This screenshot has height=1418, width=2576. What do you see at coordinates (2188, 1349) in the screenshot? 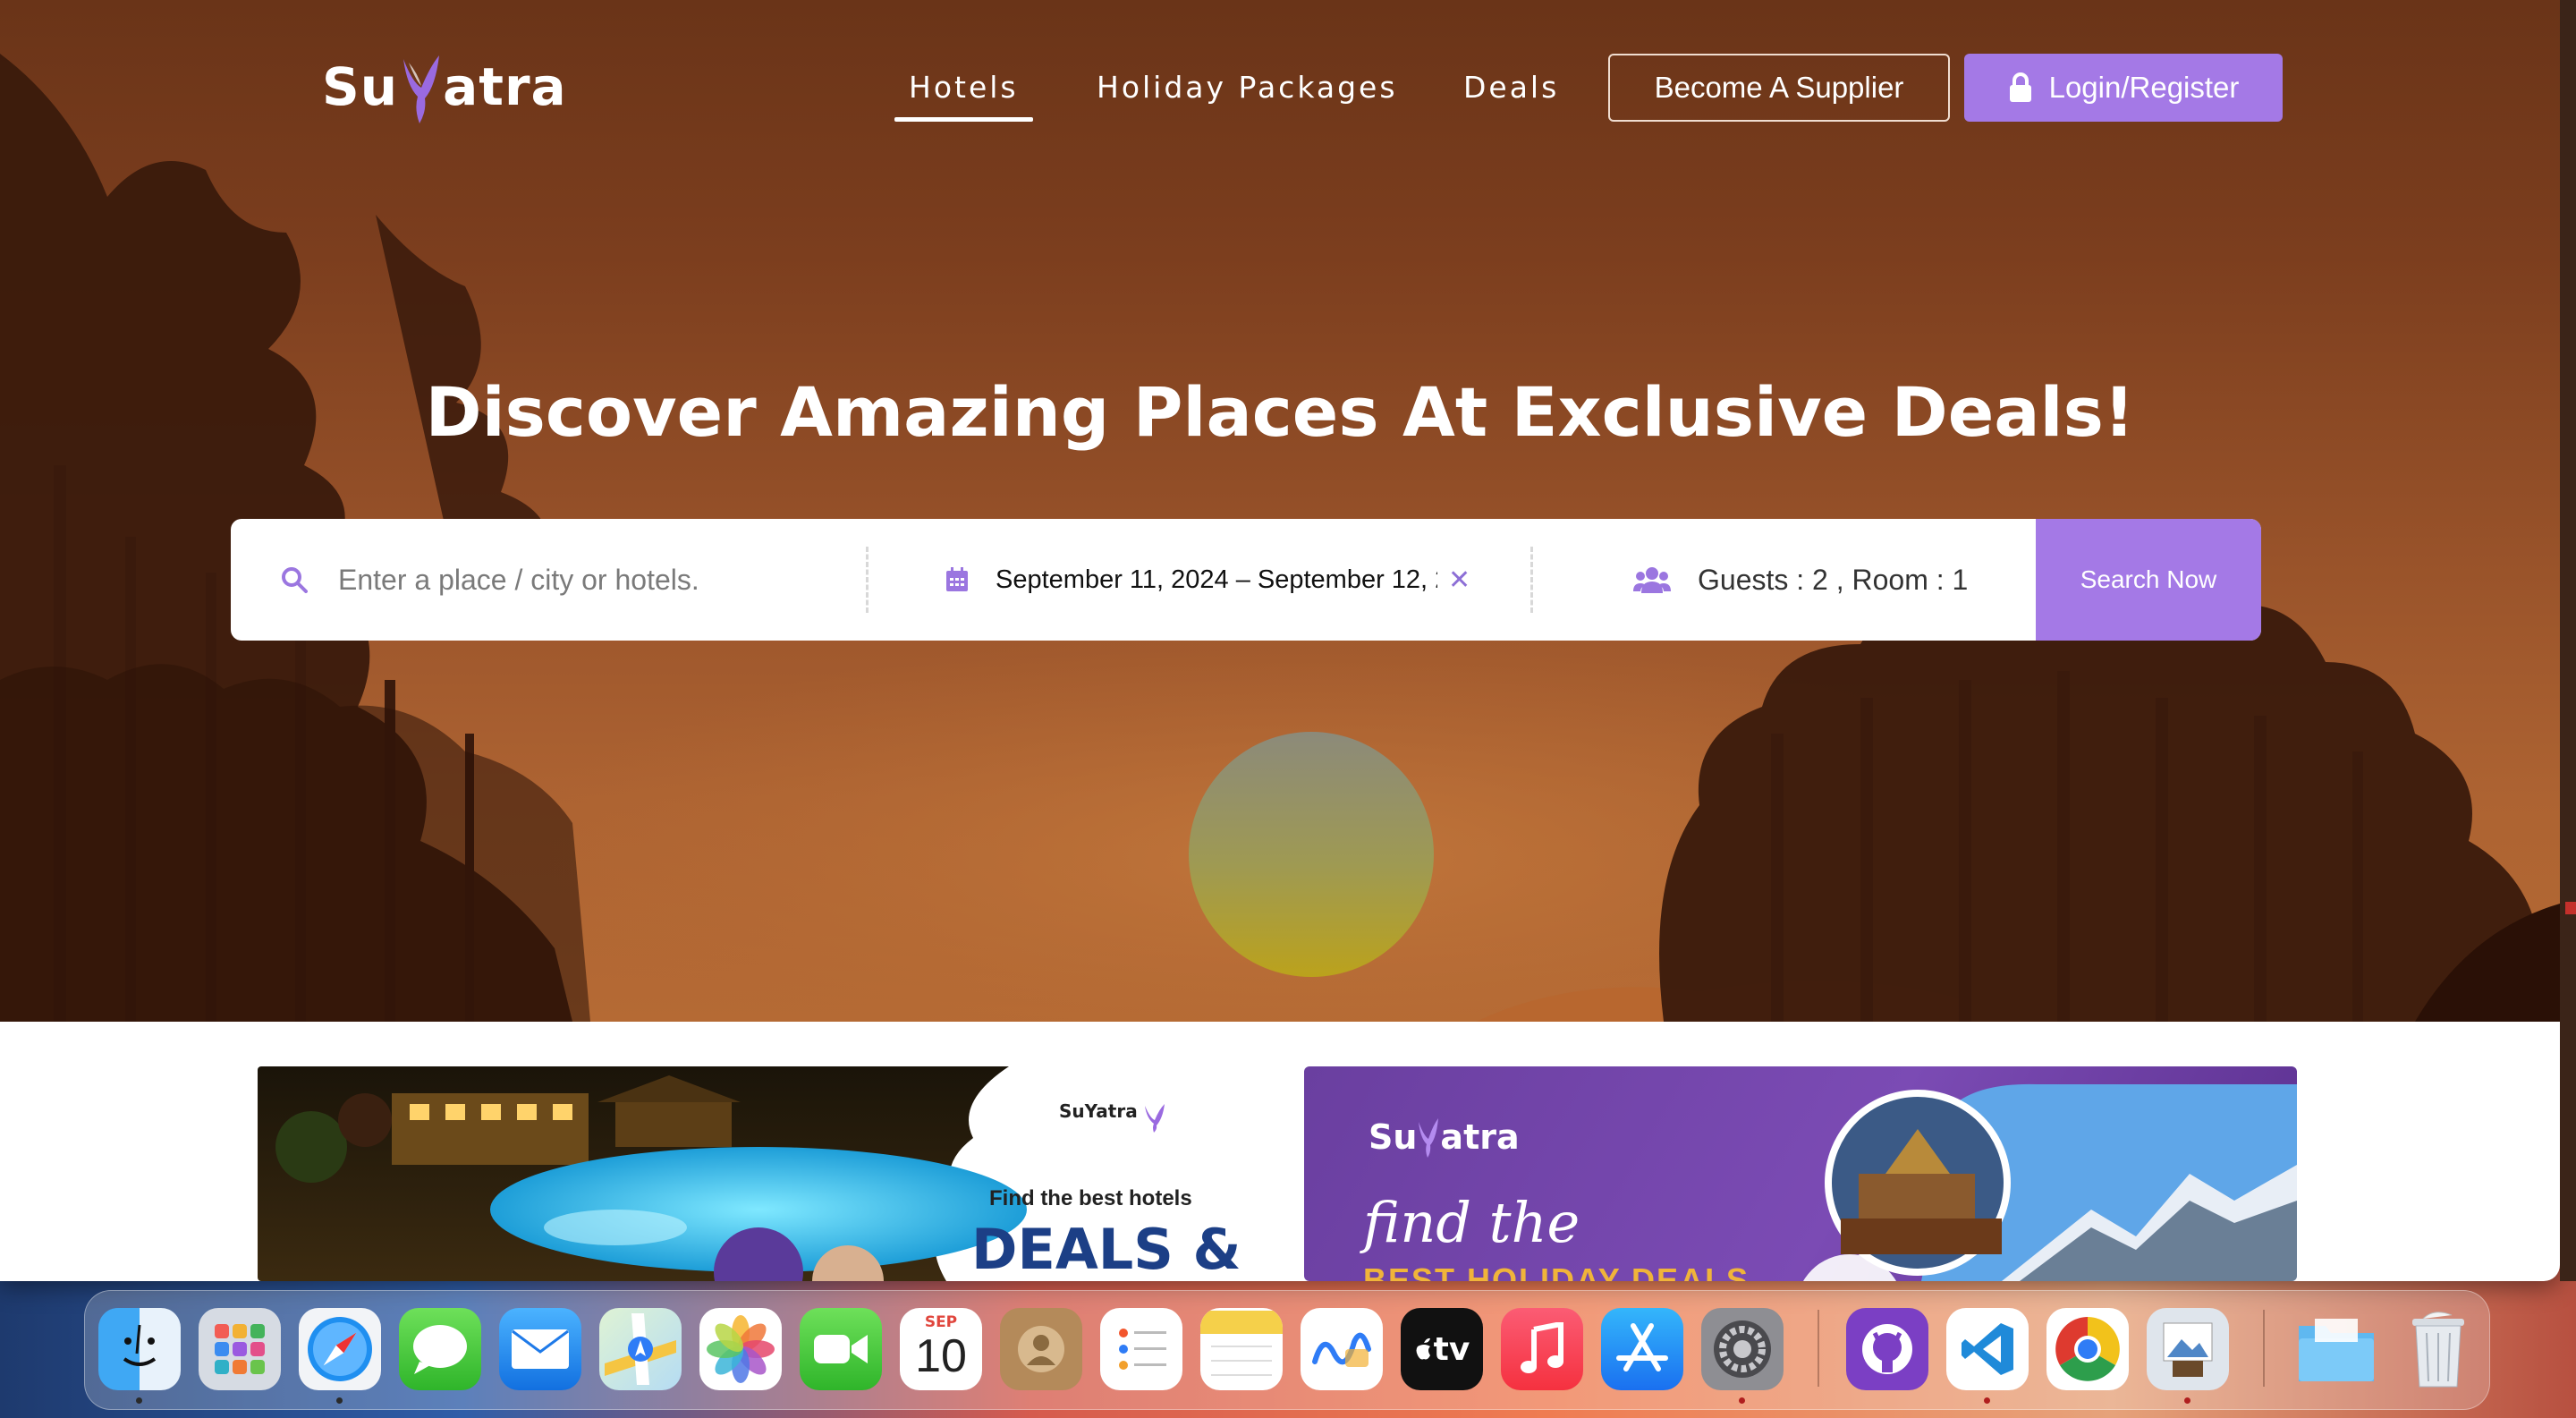
I see `preview-icon` at bounding box center [2188, 1349].